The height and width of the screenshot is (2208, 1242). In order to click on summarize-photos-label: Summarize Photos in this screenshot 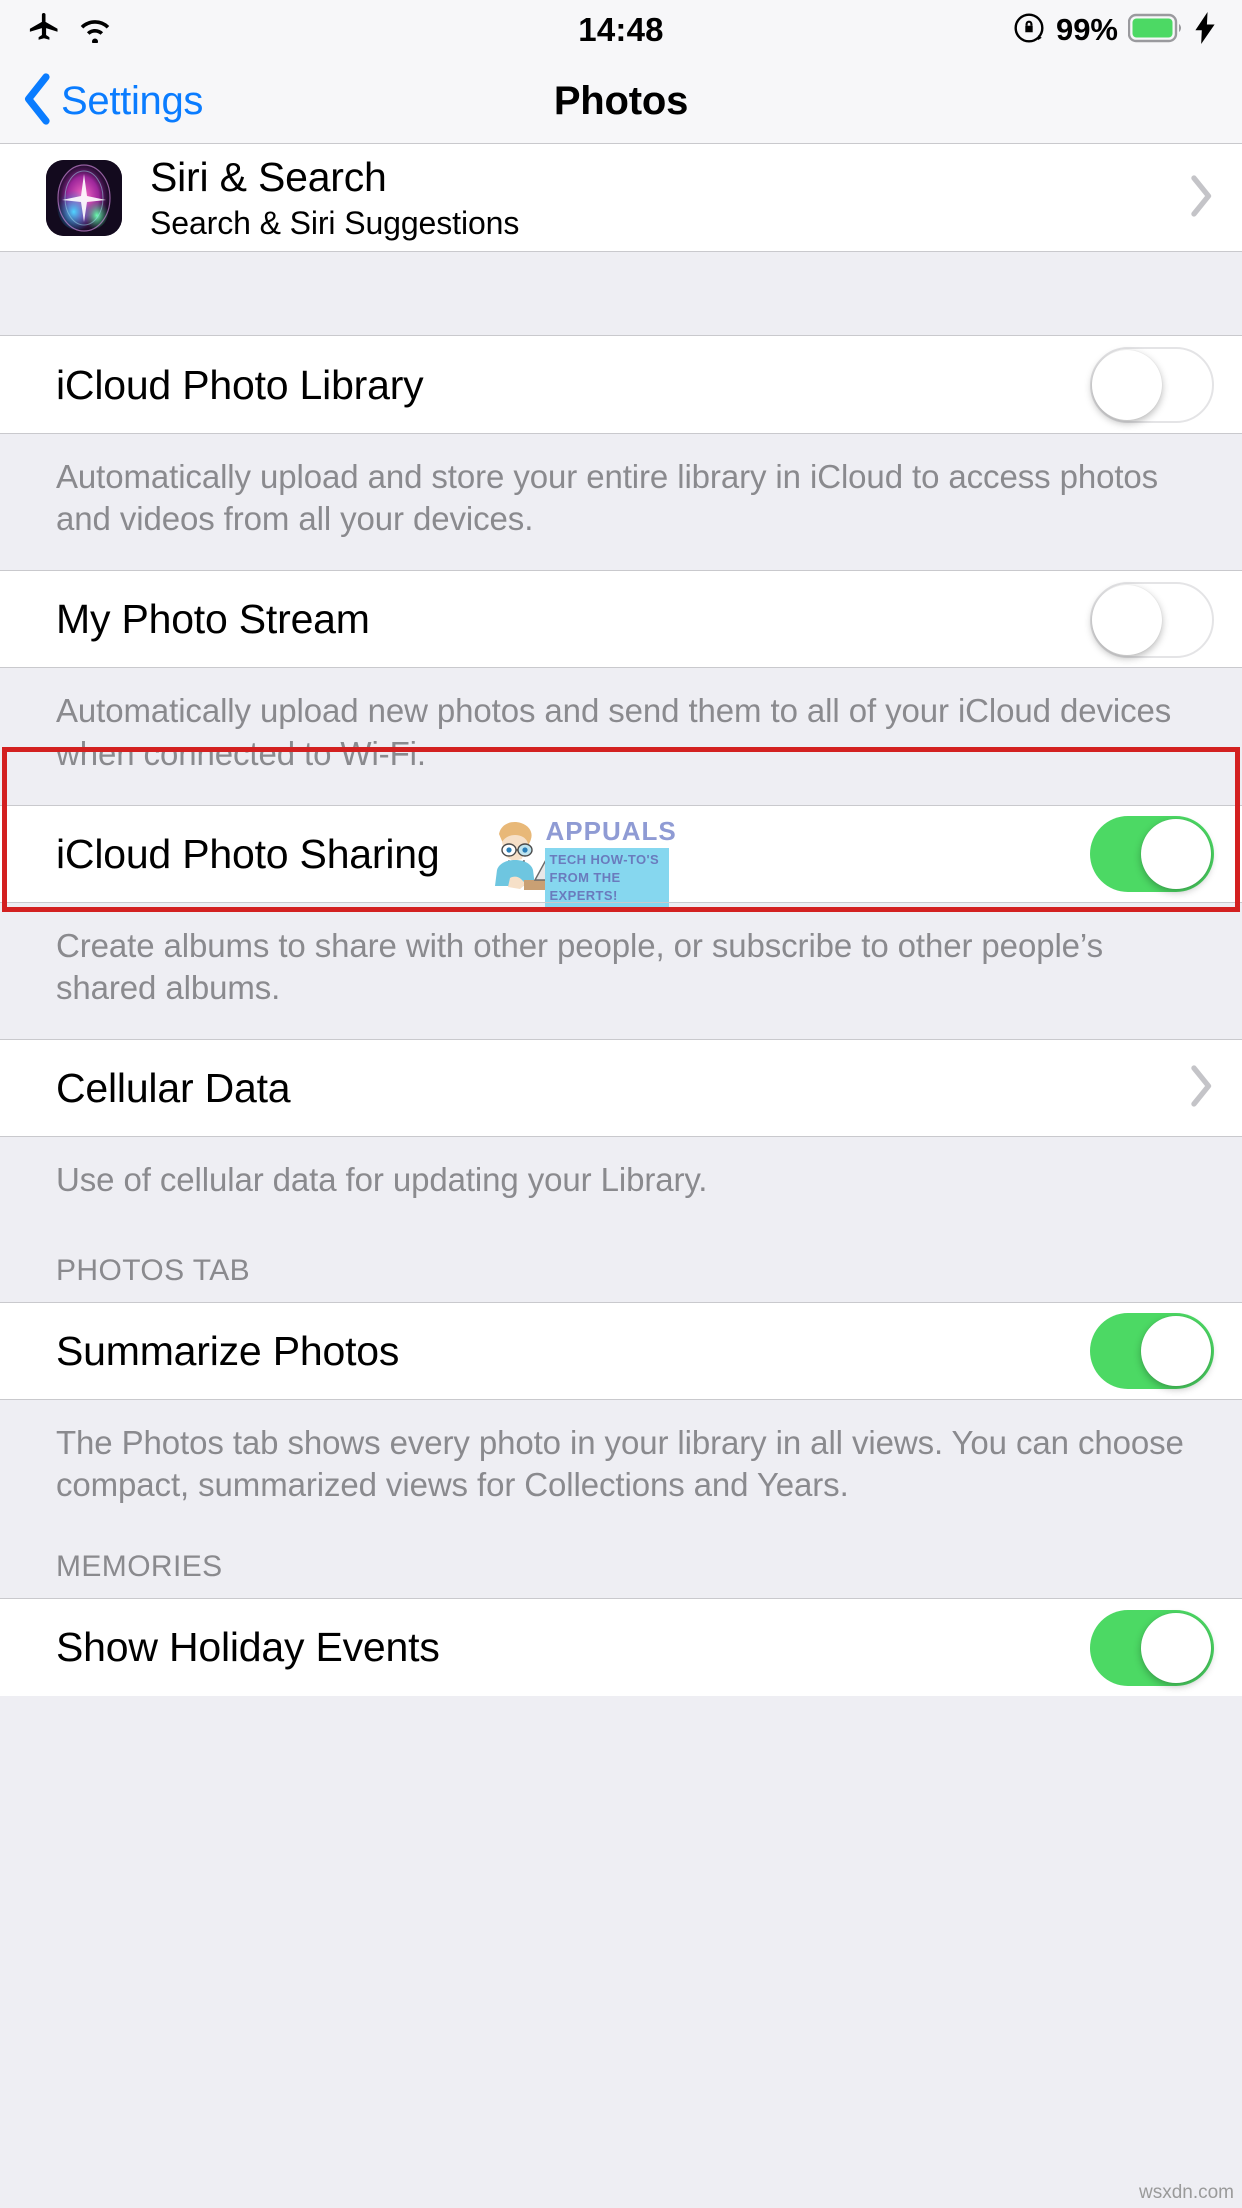, I will do `click(228, 1350)`.